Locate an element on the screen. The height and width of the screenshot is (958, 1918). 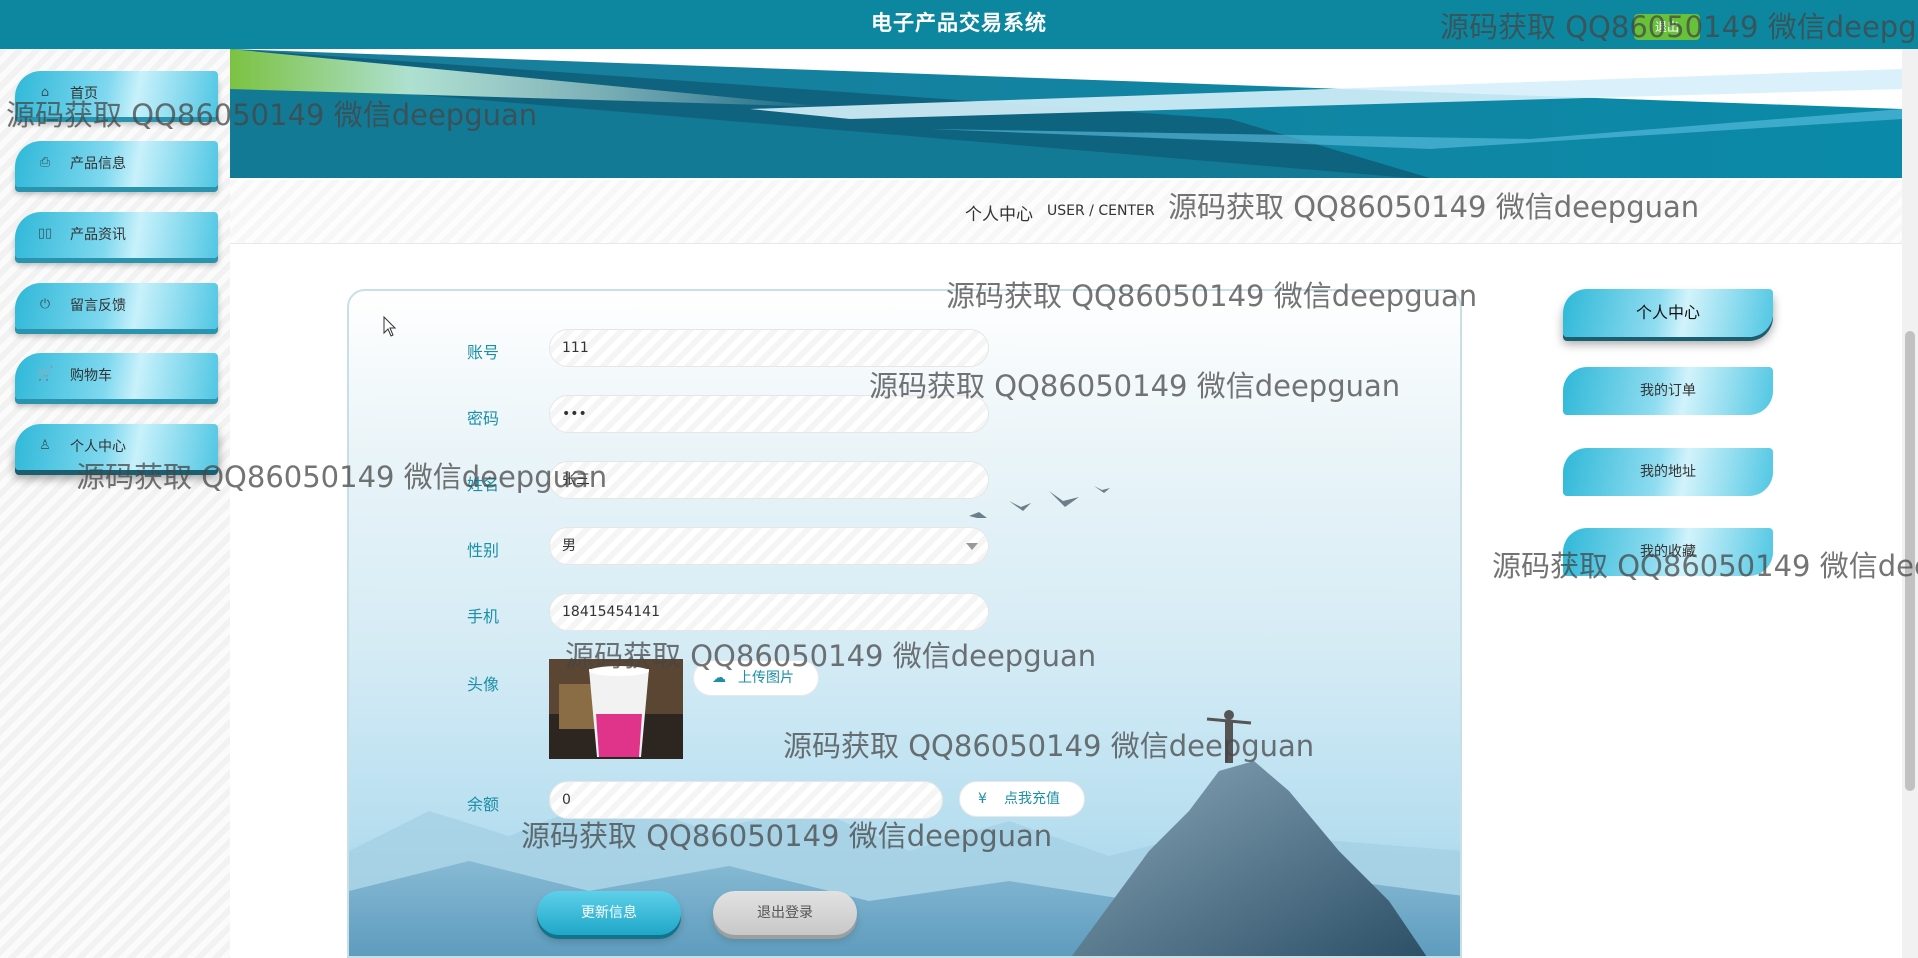
gender-value: 男 is located at coordinates (569, 546).